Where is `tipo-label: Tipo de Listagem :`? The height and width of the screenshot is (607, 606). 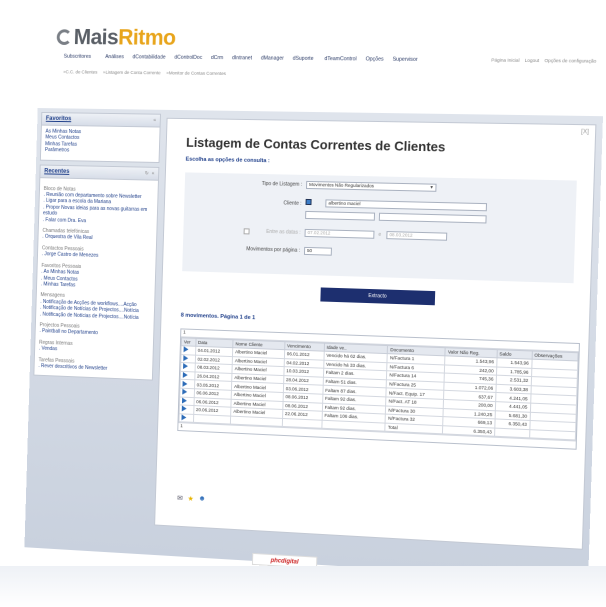 tipo-label: Tipo de Listagem : is located at coordinates (263, 184).